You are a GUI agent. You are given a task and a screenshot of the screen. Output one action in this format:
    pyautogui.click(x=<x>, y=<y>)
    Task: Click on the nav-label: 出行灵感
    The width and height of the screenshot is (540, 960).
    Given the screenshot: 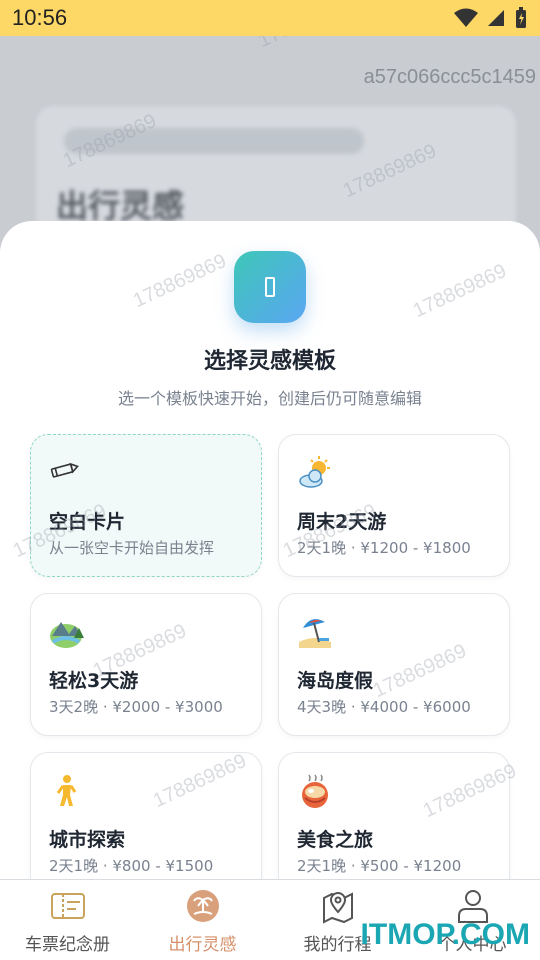 What is the action you would take?
    pyautogui.click(x=202, y=945)
    